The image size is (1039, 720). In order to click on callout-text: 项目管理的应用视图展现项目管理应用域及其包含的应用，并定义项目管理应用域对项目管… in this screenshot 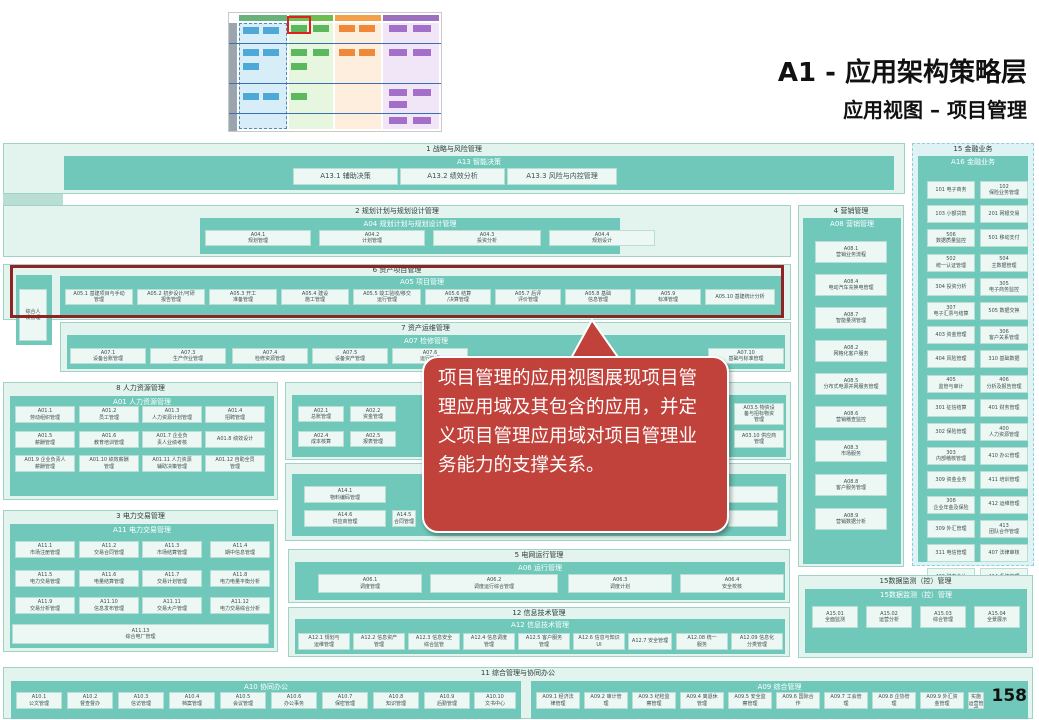, I will do `click(575, 444)`.